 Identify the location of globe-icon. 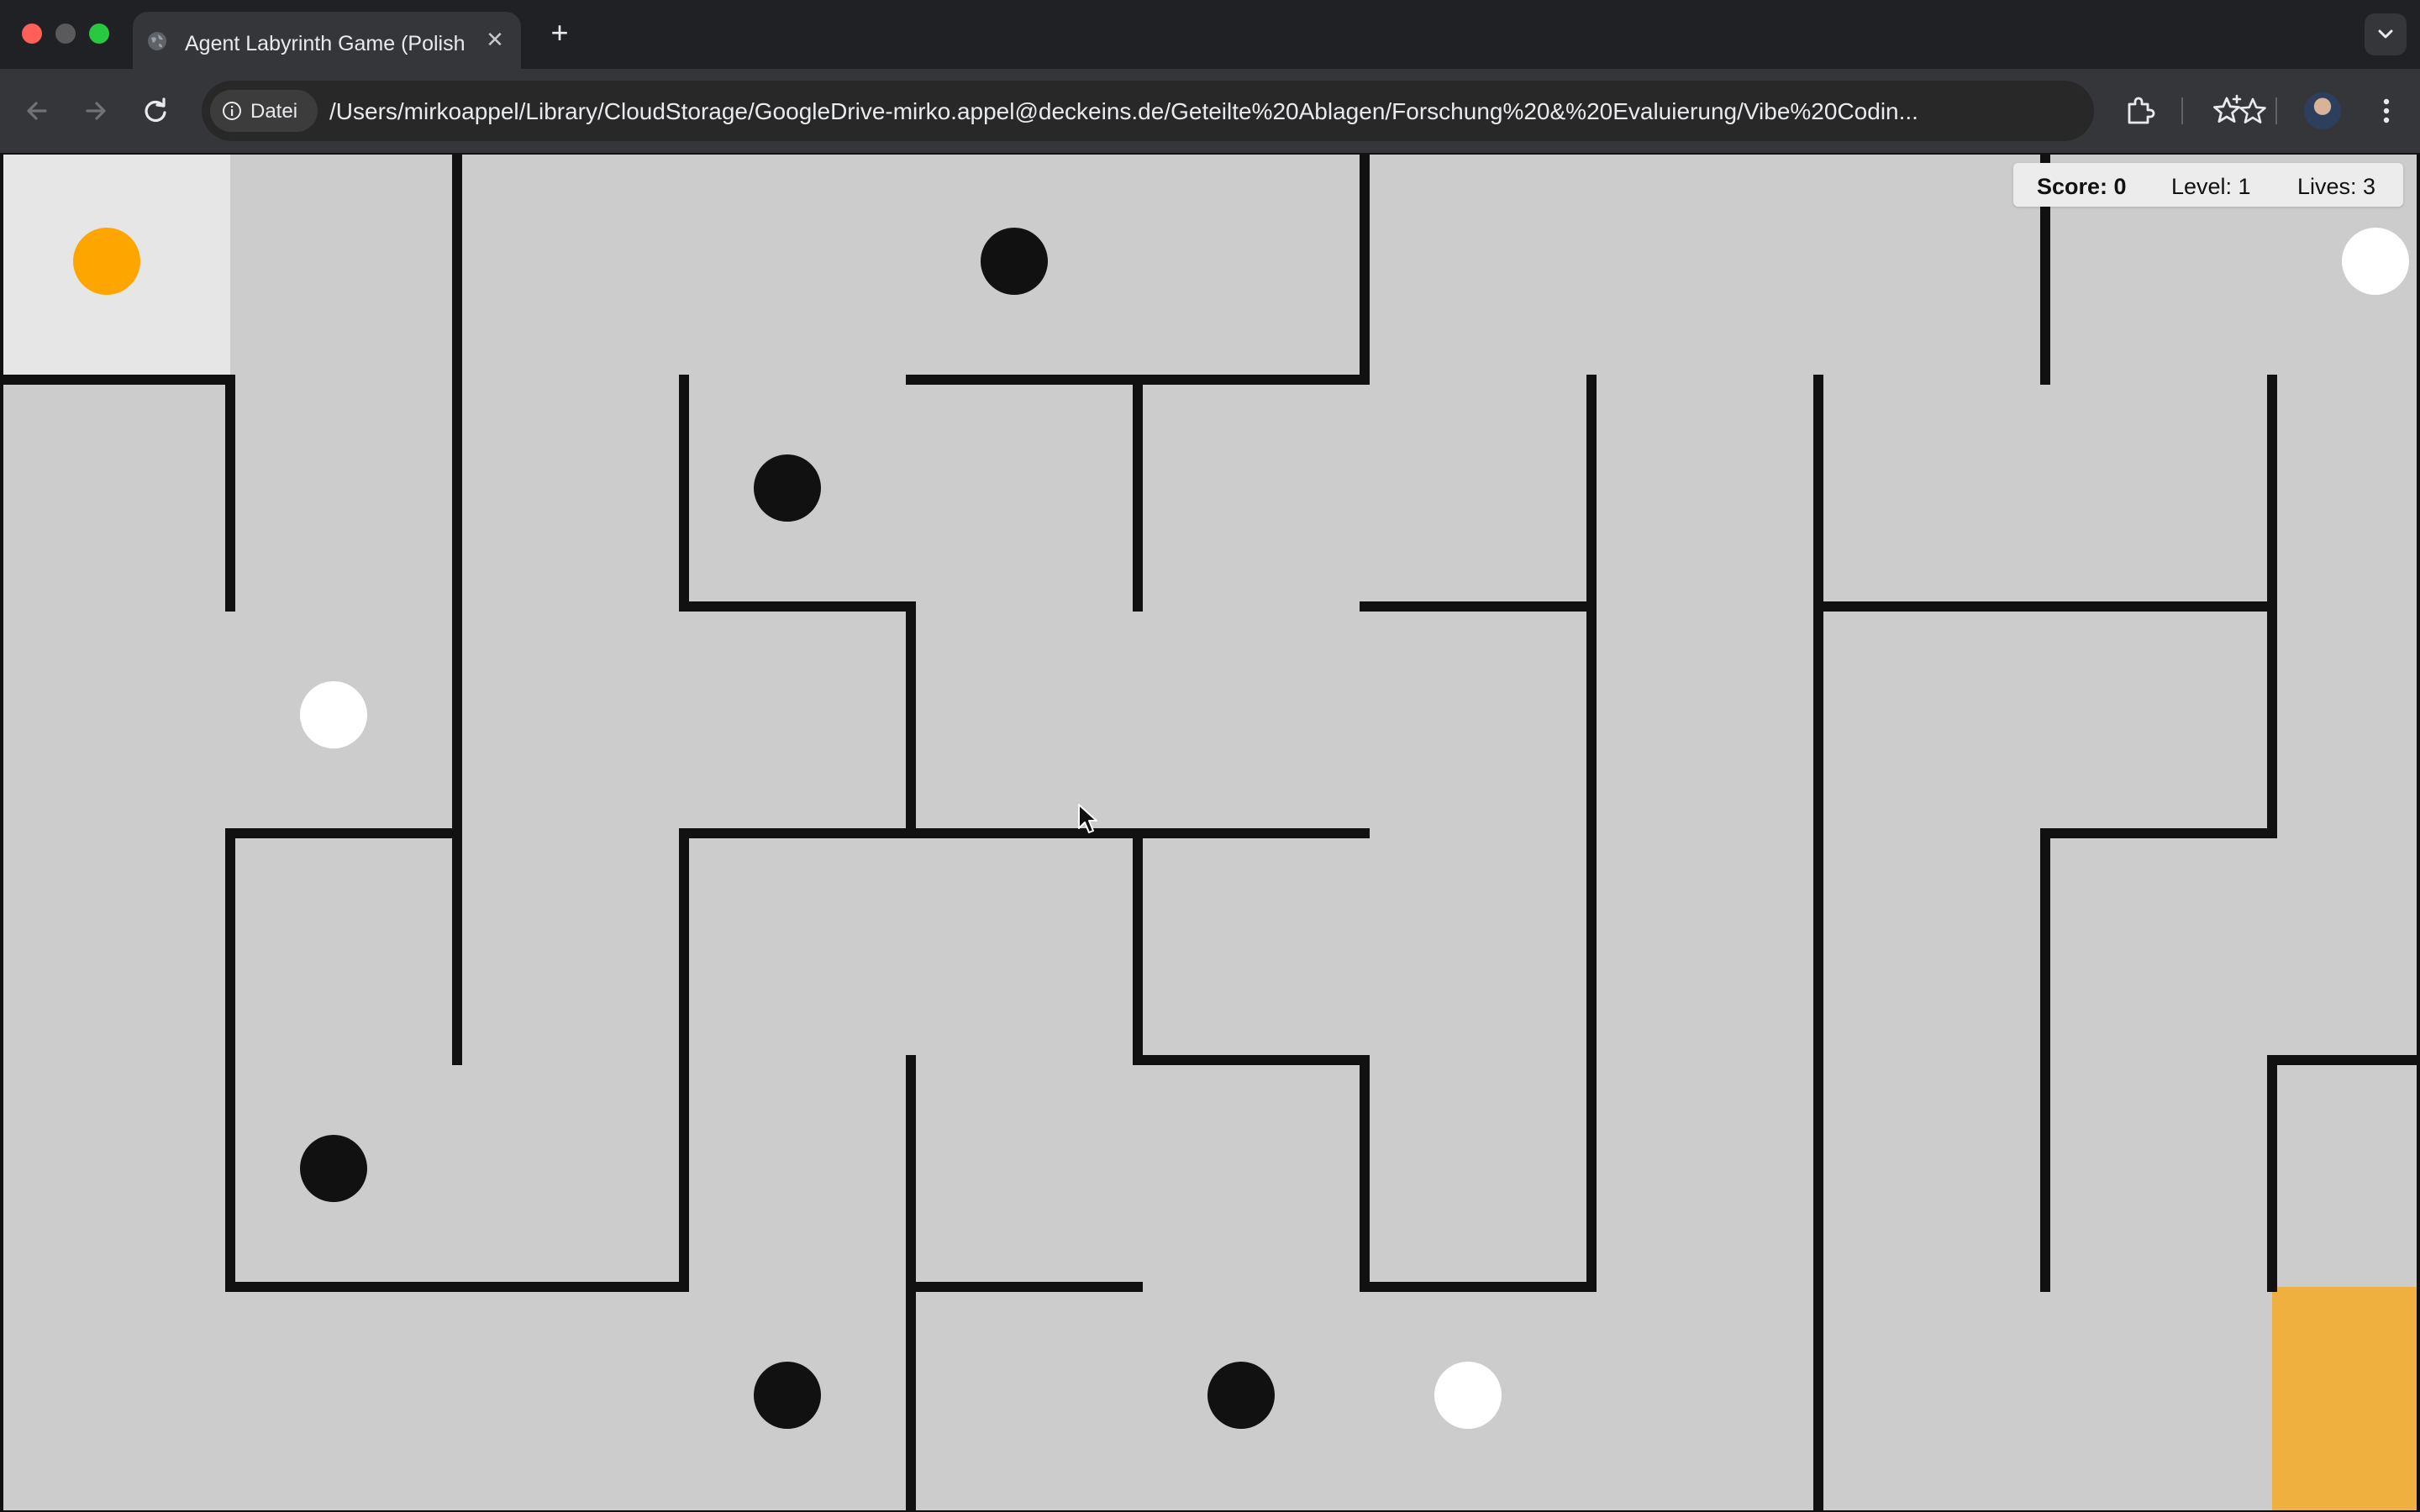
(157, 41).